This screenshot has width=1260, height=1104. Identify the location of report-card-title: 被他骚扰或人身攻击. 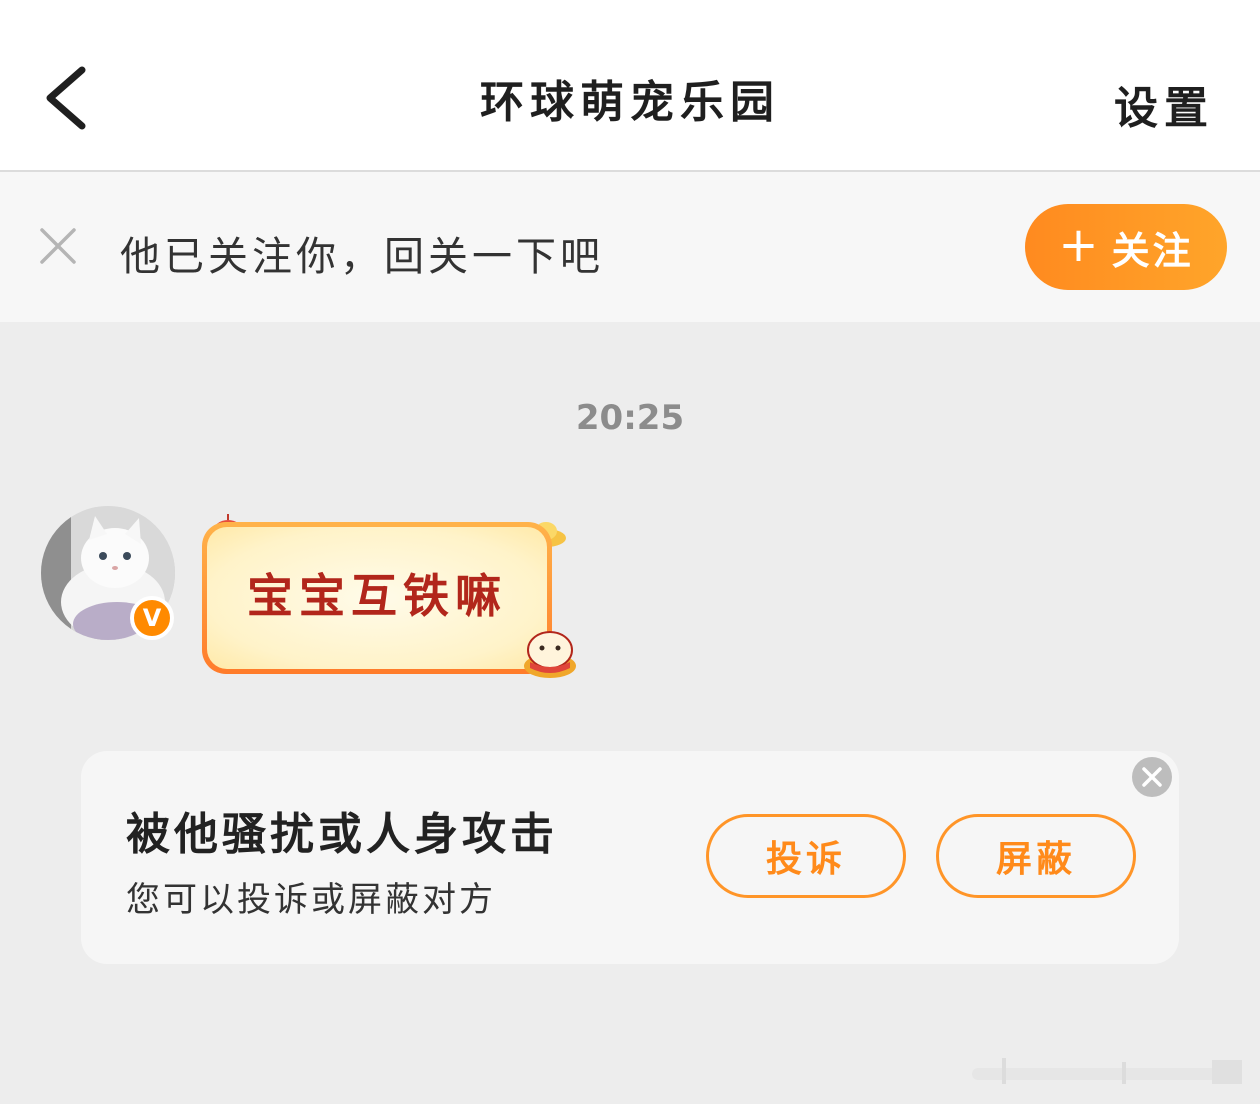
(342, 834).